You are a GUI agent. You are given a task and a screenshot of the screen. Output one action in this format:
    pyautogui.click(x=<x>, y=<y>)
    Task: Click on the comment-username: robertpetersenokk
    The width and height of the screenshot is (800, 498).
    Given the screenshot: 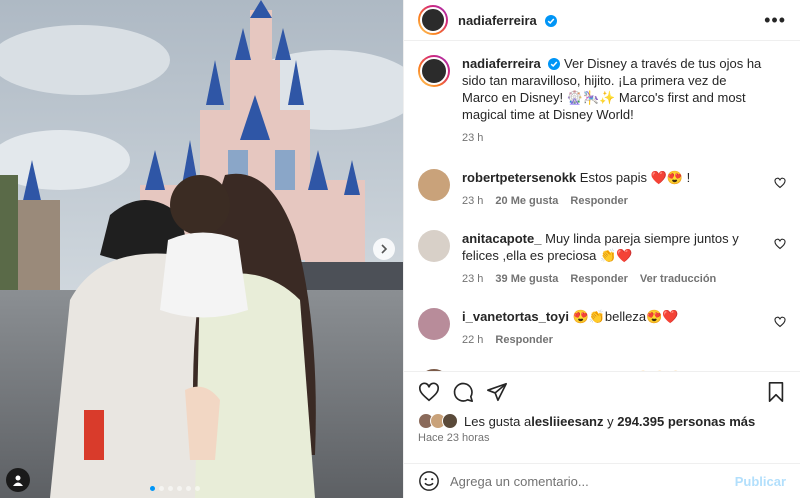 What is the action you would take?
    pyautogui.click(x=519, y=177)
    